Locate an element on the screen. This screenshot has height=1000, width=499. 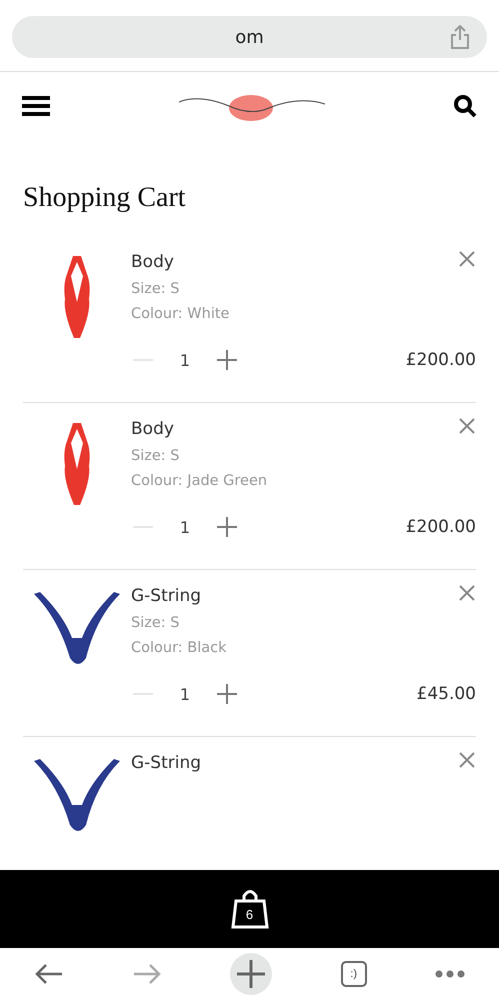
cart-count: 6 is located at coordinates (249, 914).